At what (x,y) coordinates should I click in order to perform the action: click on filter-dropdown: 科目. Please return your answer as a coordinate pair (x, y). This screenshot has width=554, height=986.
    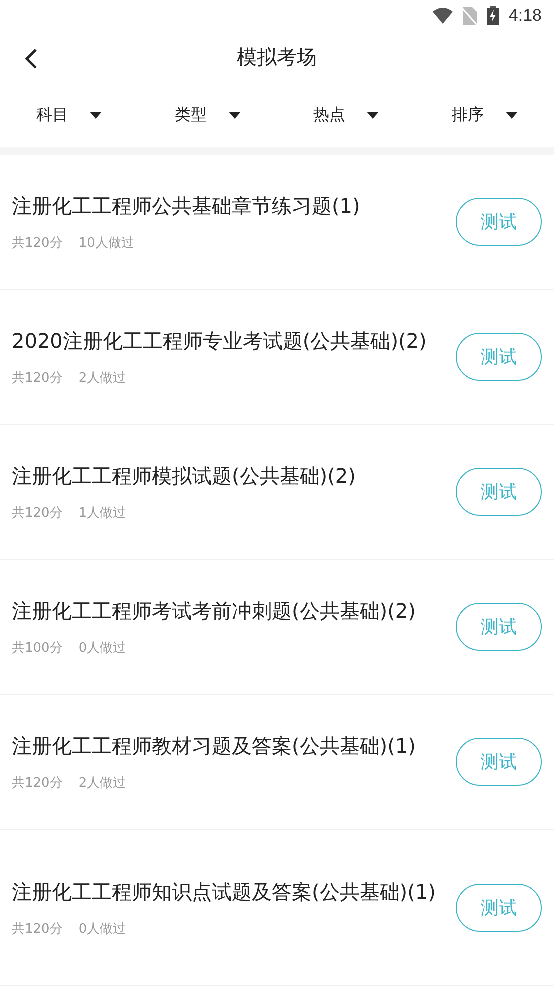
    Looking at the image, I should click on (69, 115).